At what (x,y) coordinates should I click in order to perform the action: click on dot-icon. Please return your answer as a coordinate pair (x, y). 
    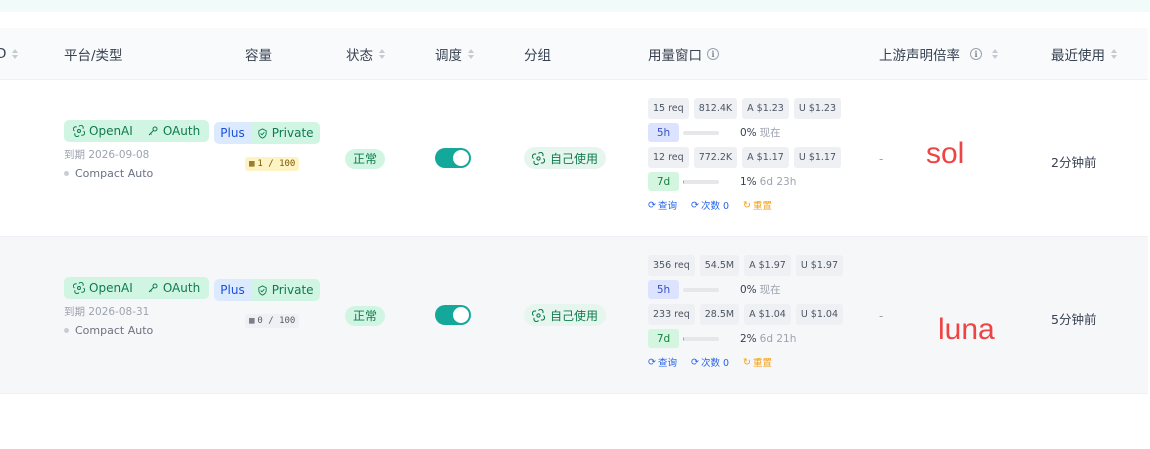
    Looking at the image, I should click on (66, 330).